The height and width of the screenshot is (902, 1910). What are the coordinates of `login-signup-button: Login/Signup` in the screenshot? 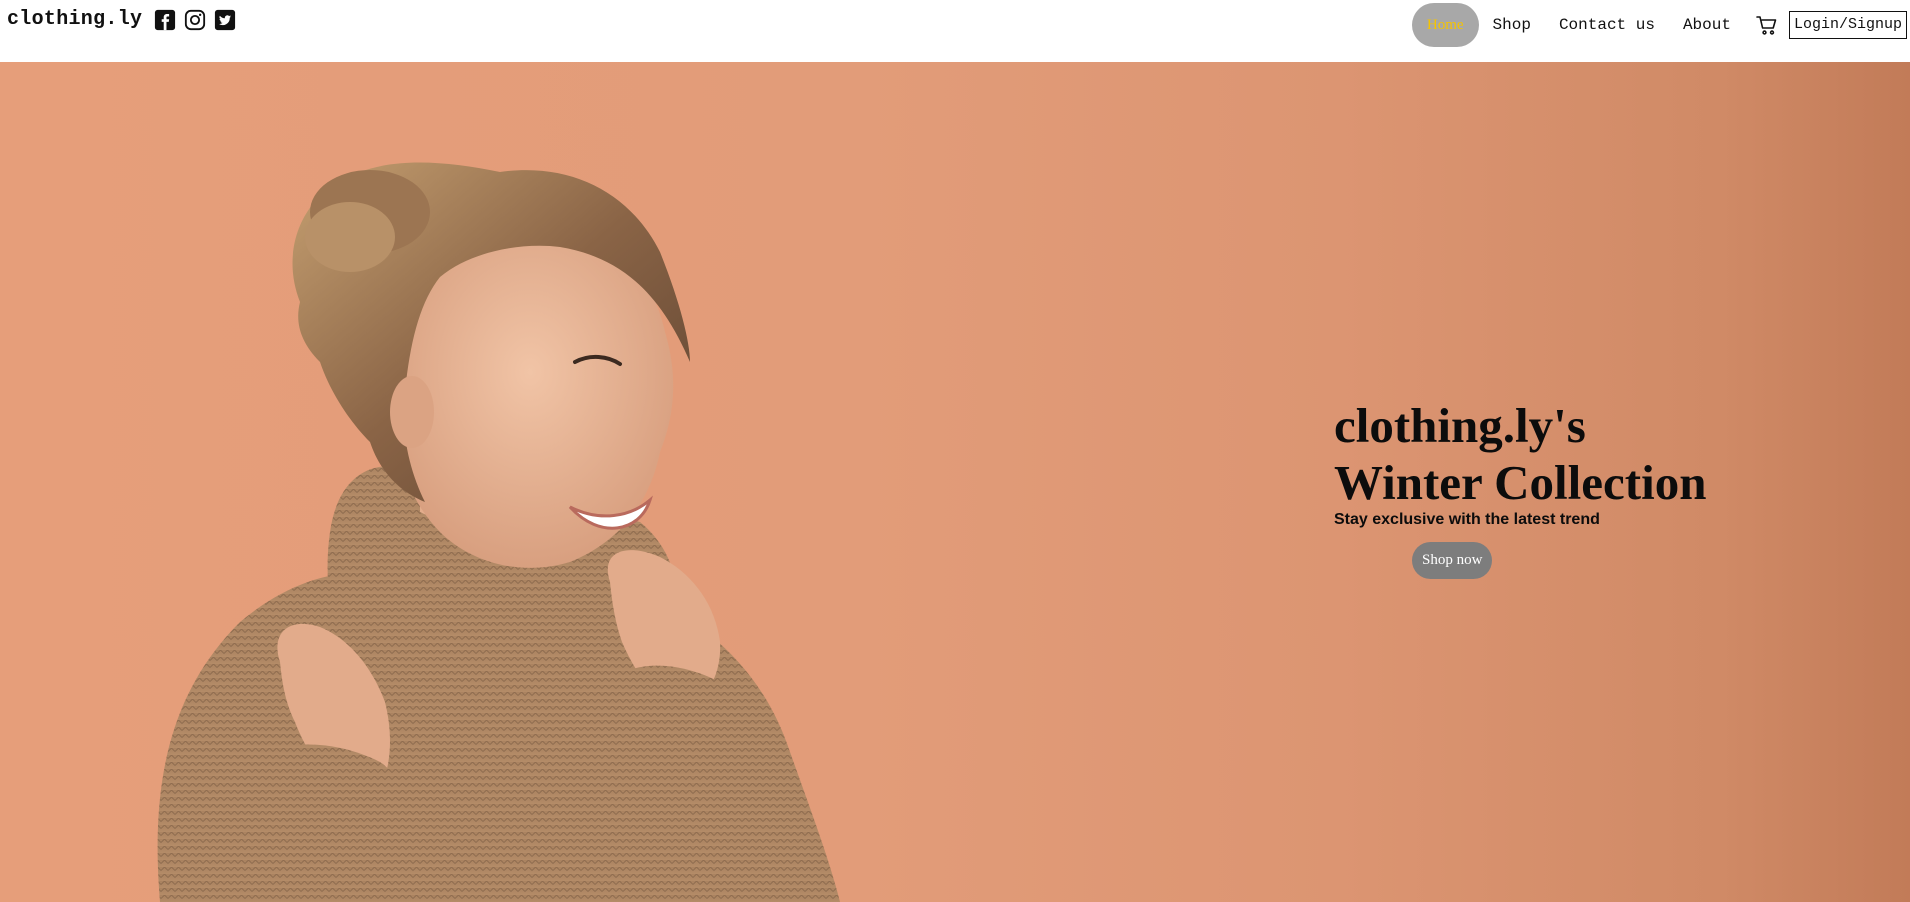 It's located at (1847, 25).